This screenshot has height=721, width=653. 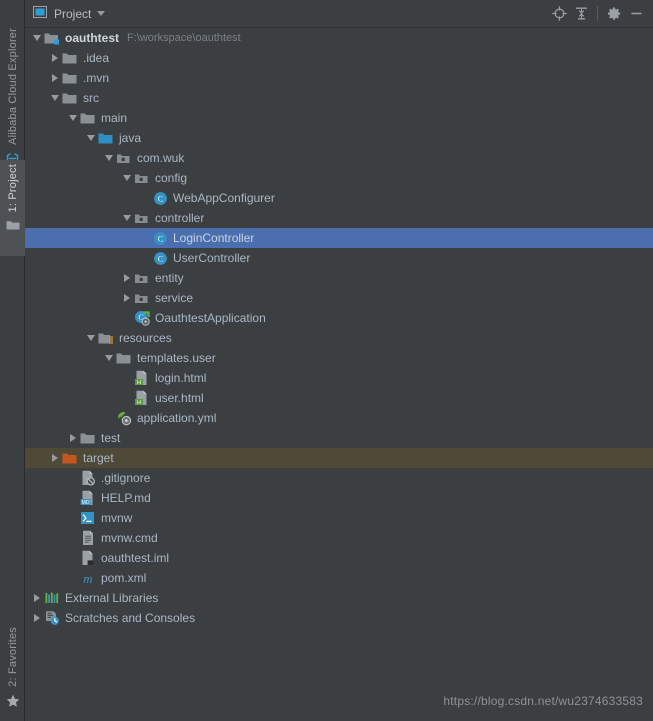 What do you see at coordinates (177, 418) in the screenshot?
I see `tree-row-label: application.yml` at bounding box center [177, 418].